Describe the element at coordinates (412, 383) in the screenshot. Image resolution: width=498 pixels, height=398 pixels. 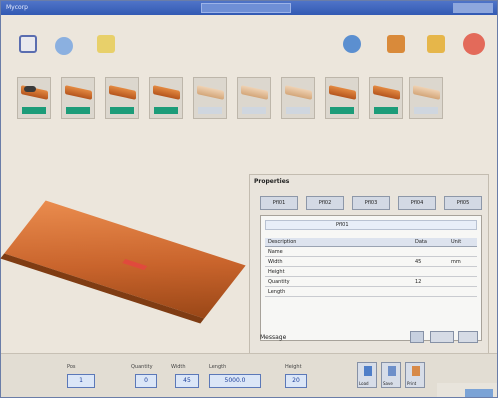
I see `button-label: Print` at that location.